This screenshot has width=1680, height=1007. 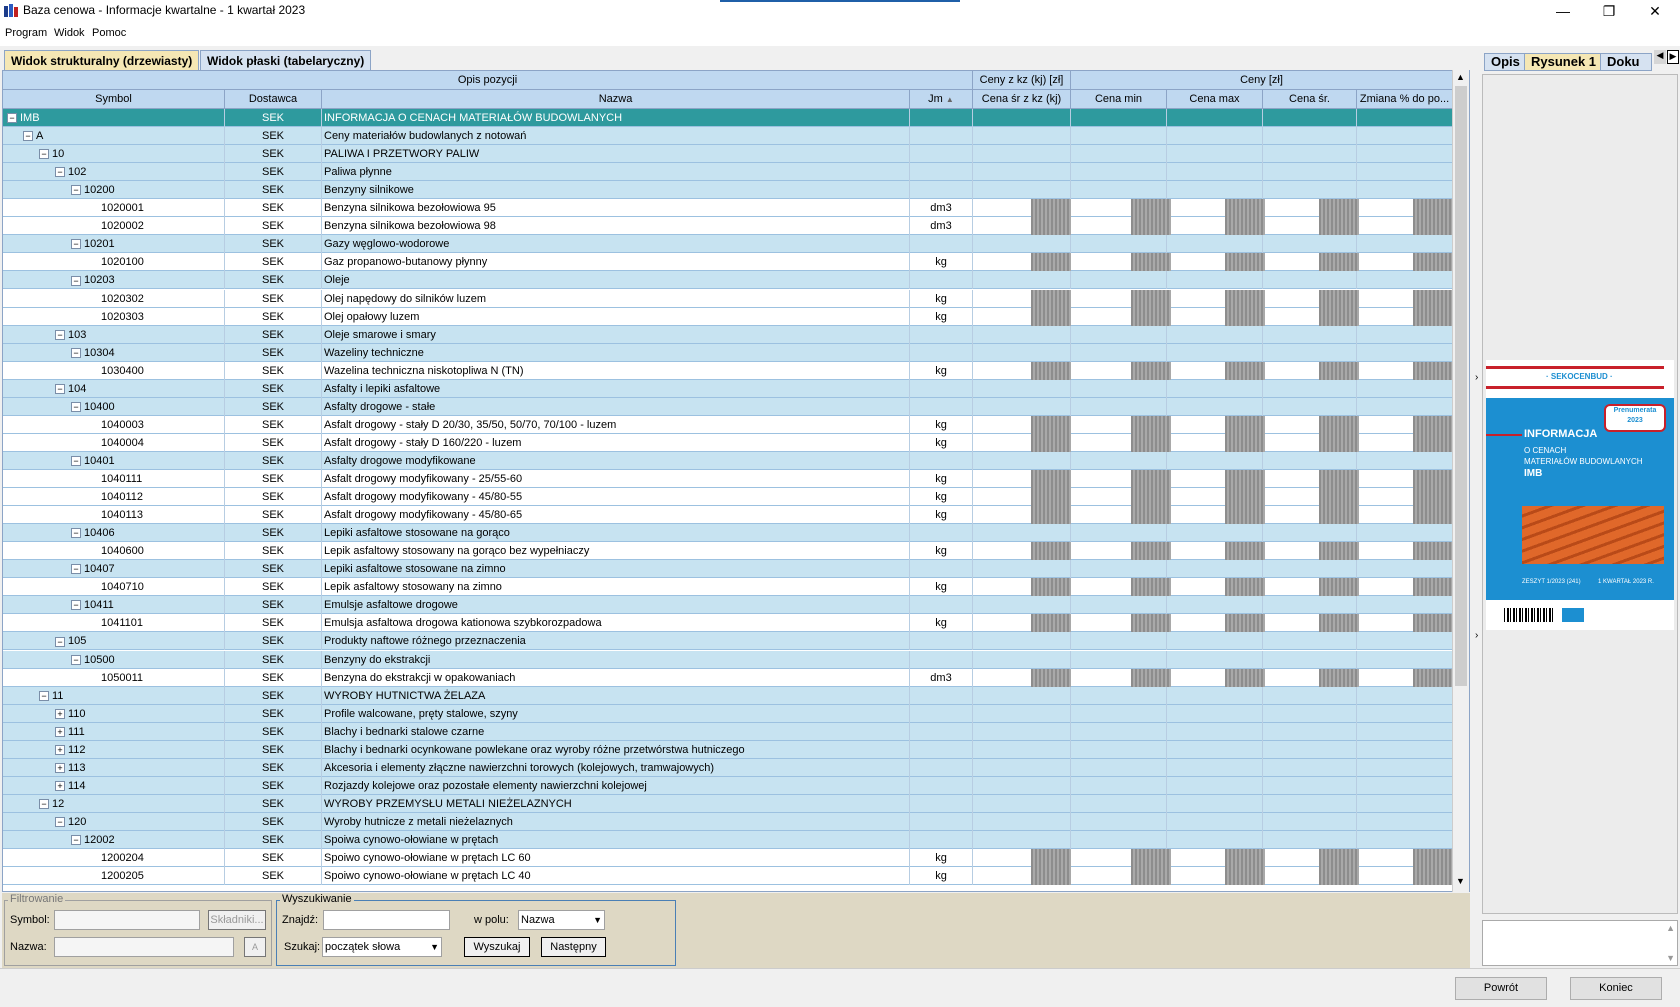 What do you see at coordinates (728, 352) in the screenshot?
I see `tree-group-row: −10304 SEK Wazeliny techniczne` at bounding box center [728, 352].